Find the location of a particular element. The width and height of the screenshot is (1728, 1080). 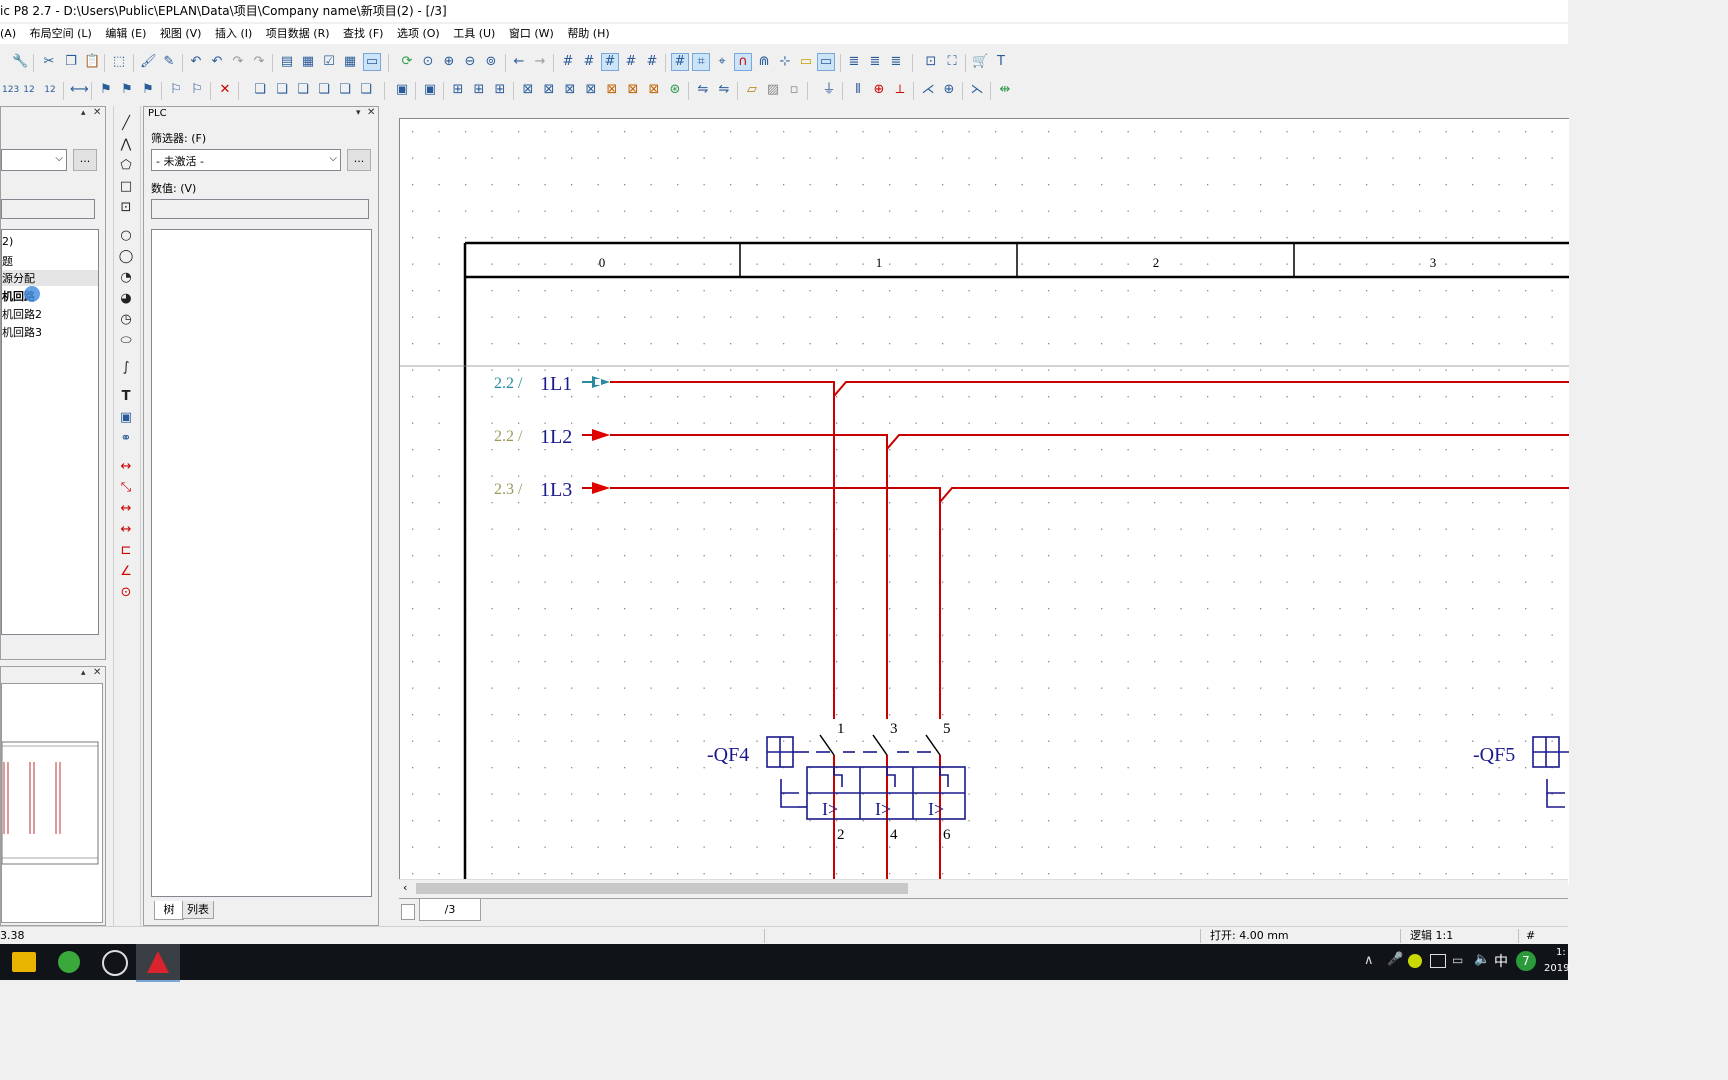

ellipse-icon: ⬭ is located at coordinates (126, 341).